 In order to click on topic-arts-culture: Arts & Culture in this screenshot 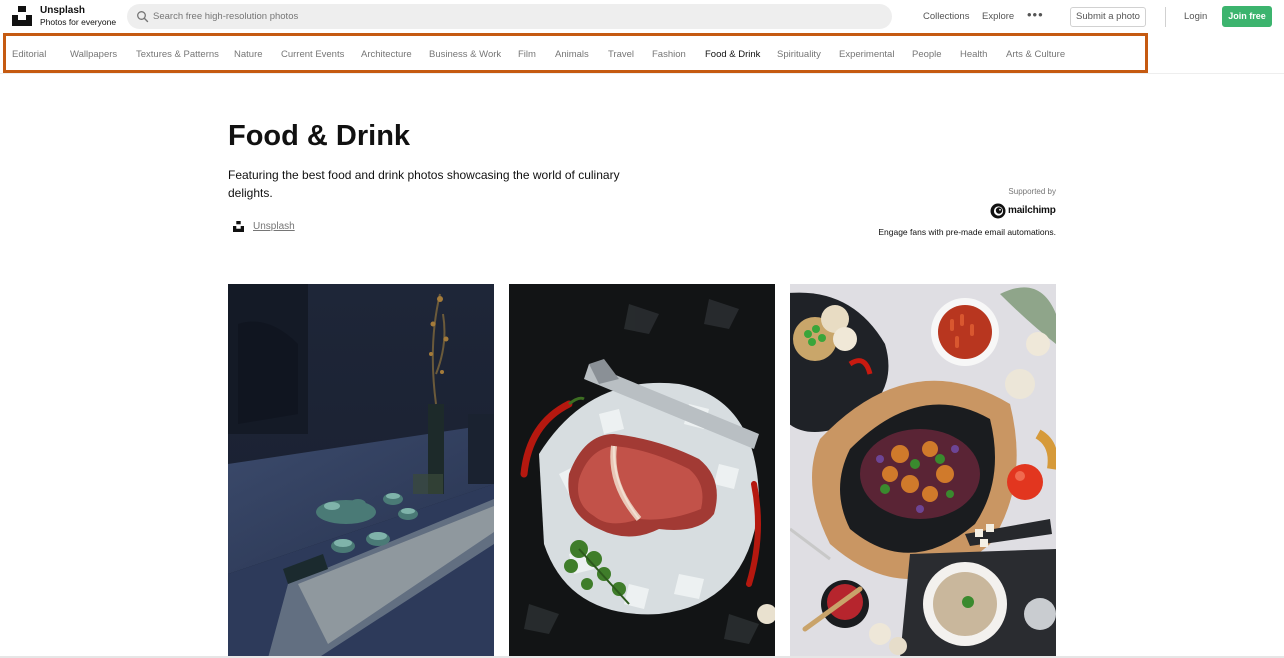, I will do `click(1035, 54)`.